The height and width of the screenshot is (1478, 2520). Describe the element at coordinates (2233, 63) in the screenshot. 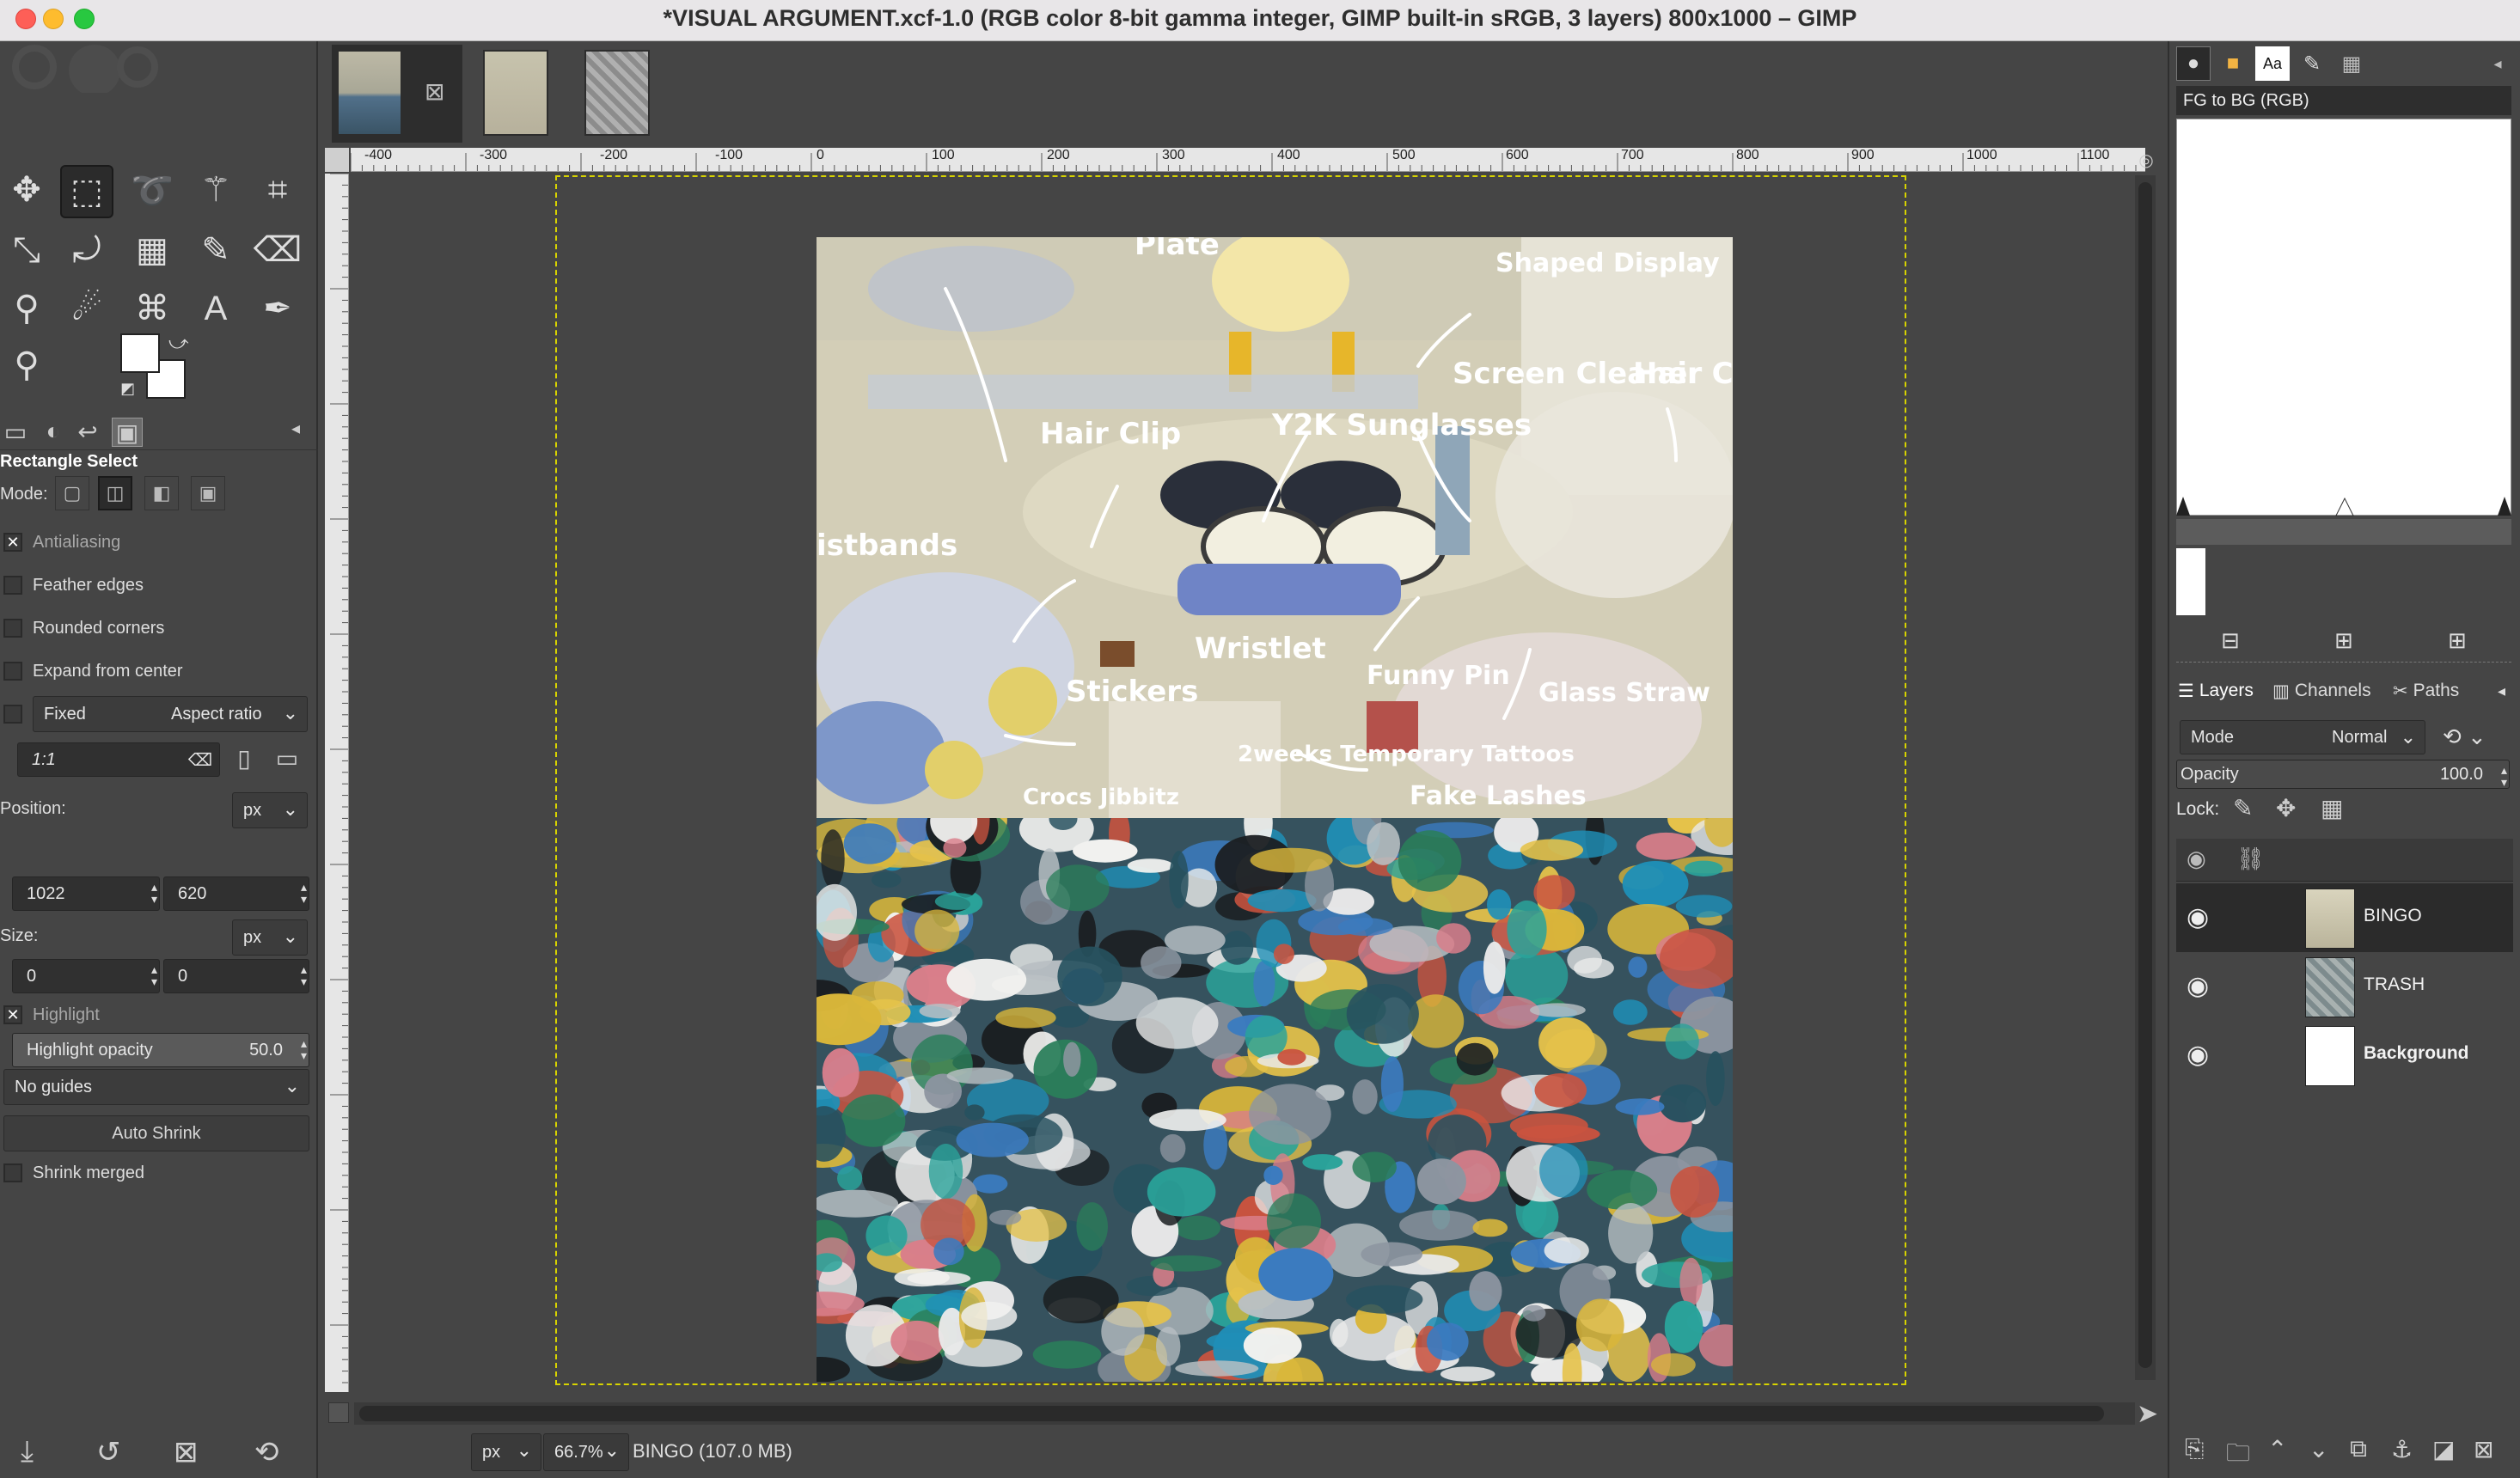

I see `patterns-tab-icon: ■` at that location.